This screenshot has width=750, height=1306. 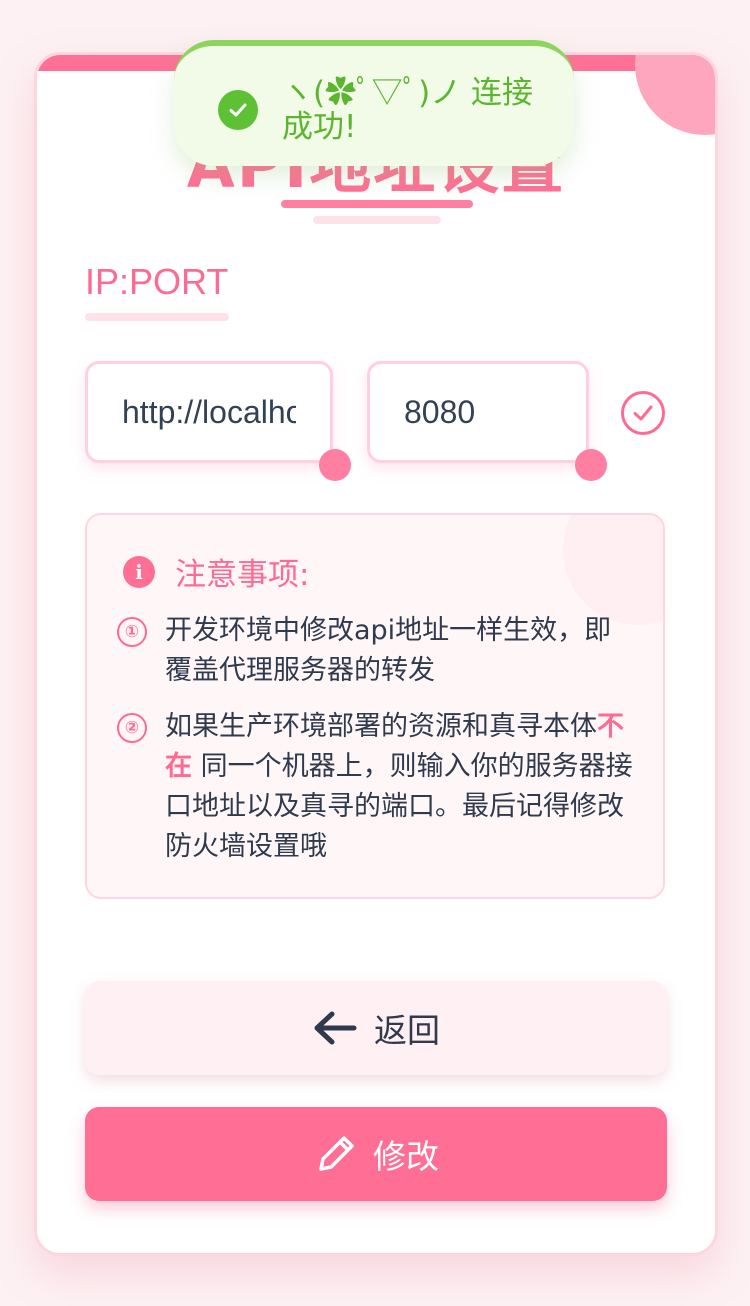 I want to click on number-2-icon: ②, so click(x=132, y=728).